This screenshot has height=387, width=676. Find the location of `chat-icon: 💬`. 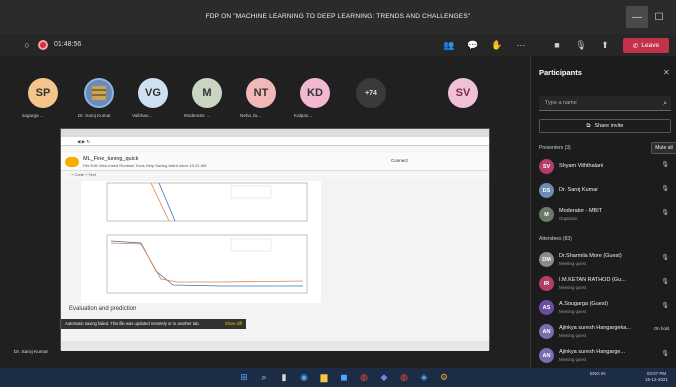

chat-icon: 💬 is located at coordinates (473, 45).